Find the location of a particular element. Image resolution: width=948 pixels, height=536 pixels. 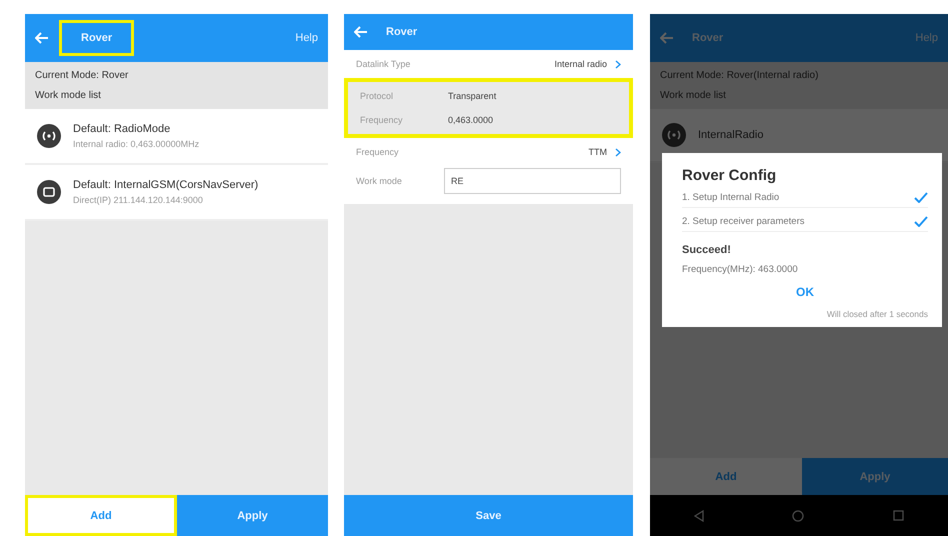

setting-row: Frequency TTM is located at coordinates (488, 152).